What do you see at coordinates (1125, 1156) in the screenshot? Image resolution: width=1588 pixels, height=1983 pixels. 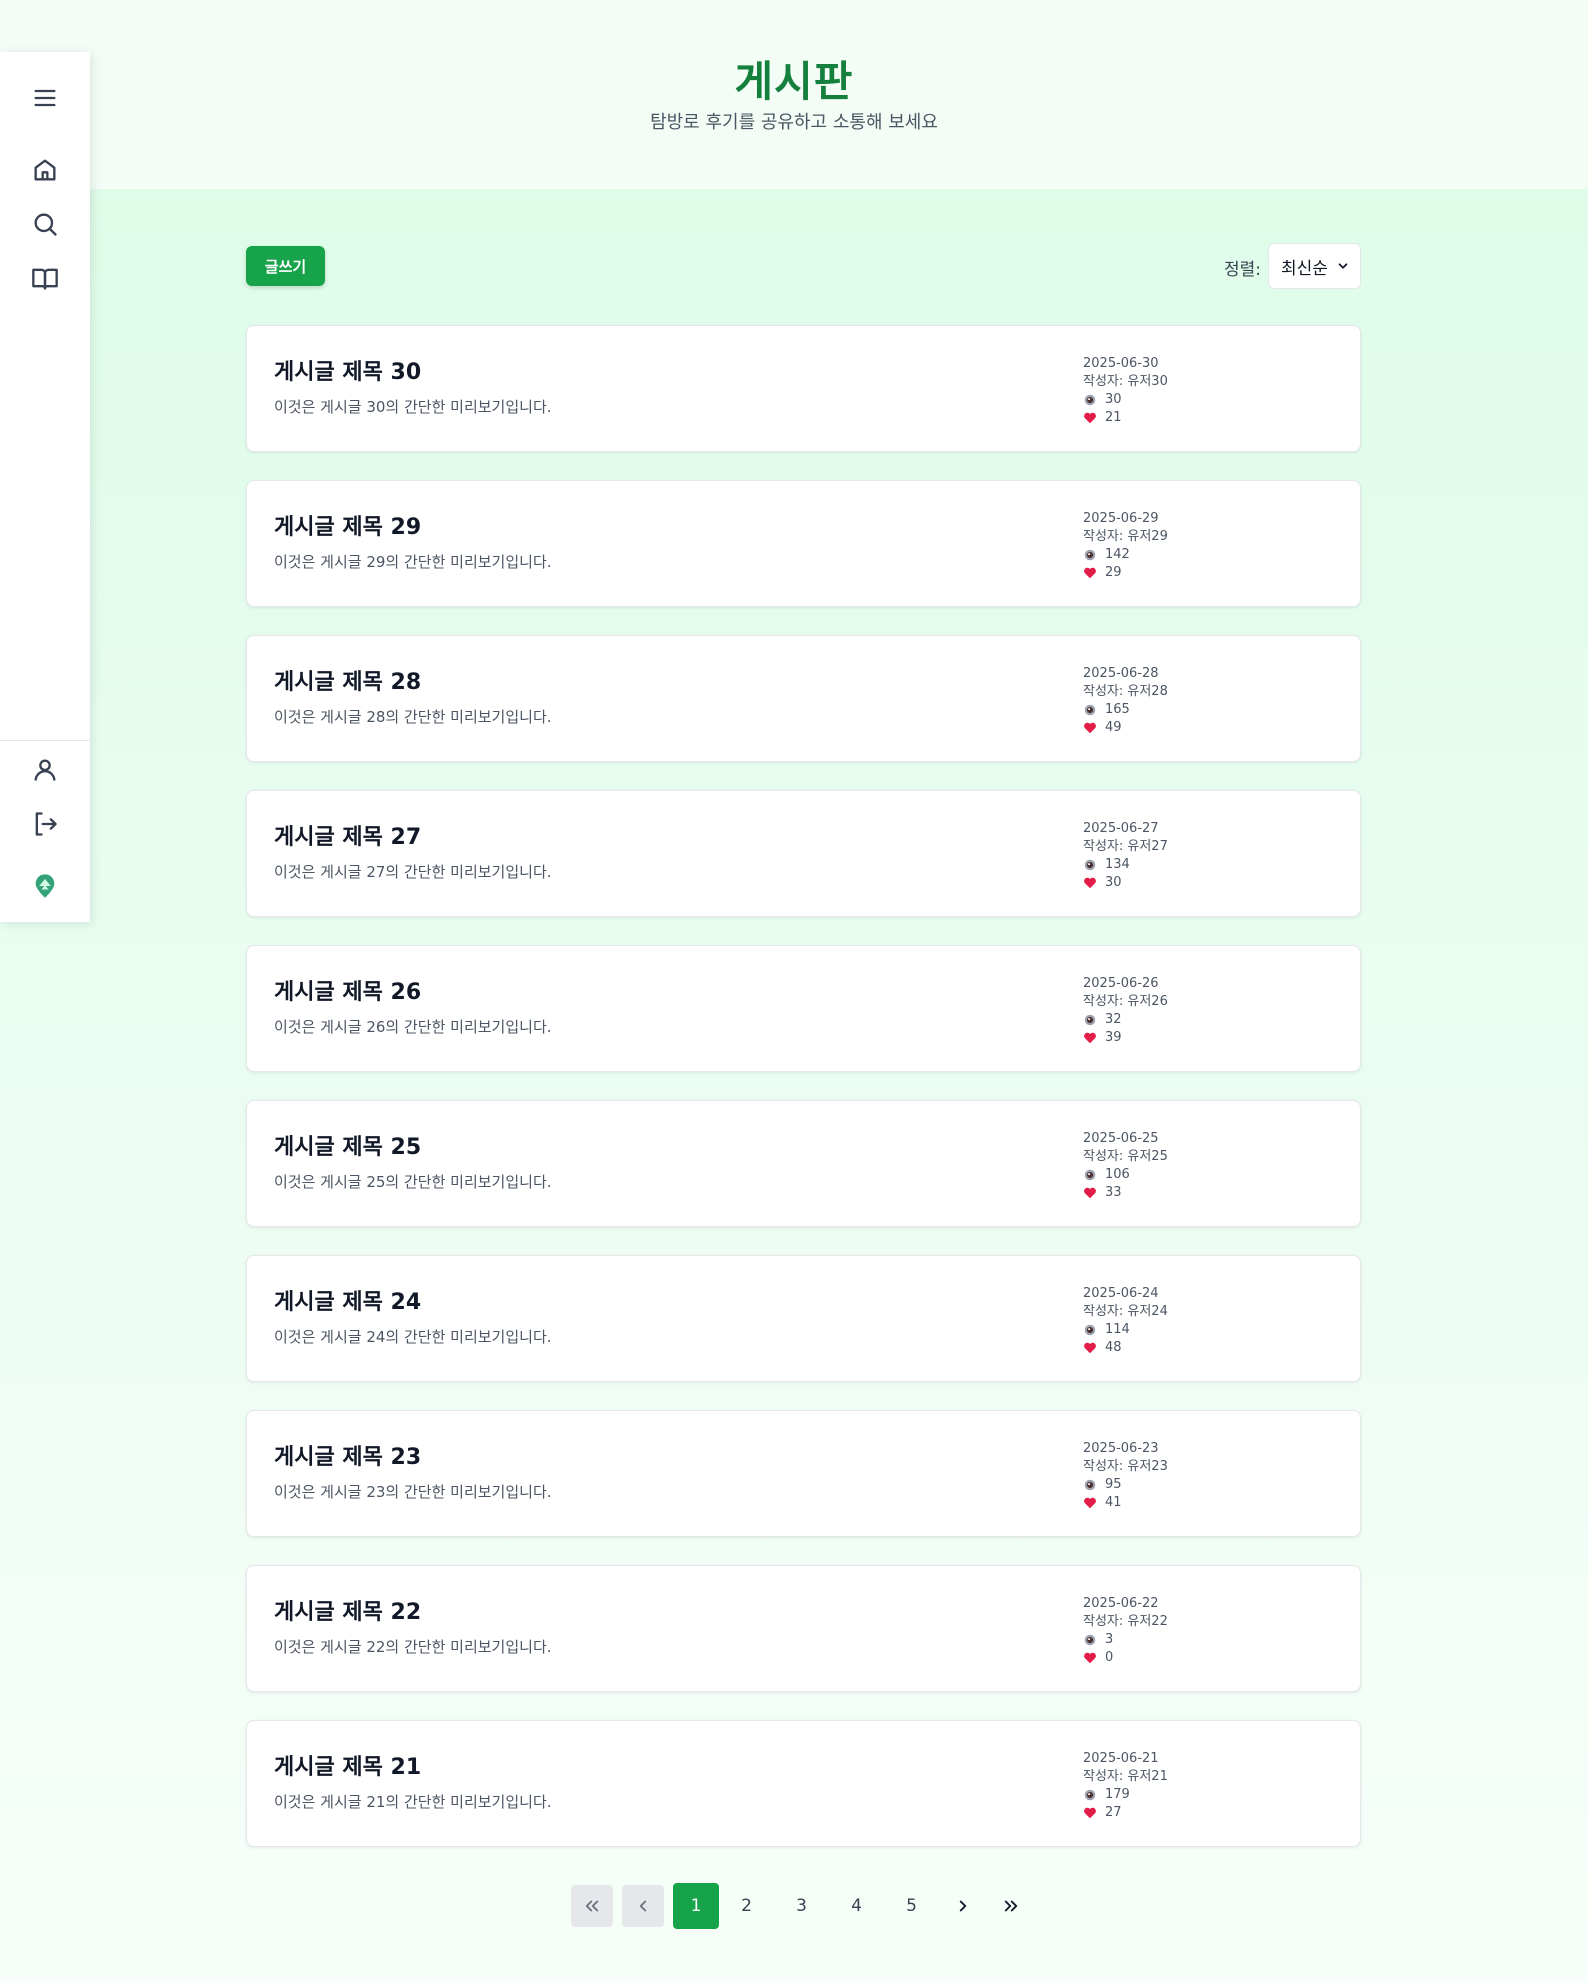 I see `post-author: 작성자: 유저25` at bounding box center [1125, 1156].